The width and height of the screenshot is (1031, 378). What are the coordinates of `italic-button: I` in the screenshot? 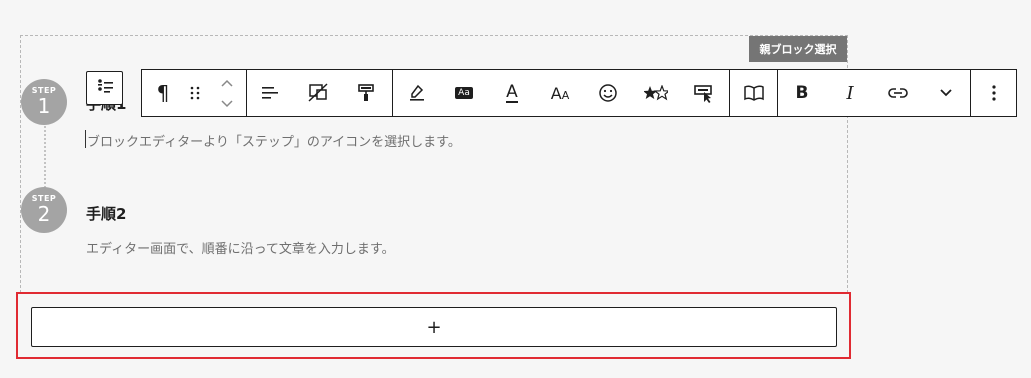 It's located at (850, 93).